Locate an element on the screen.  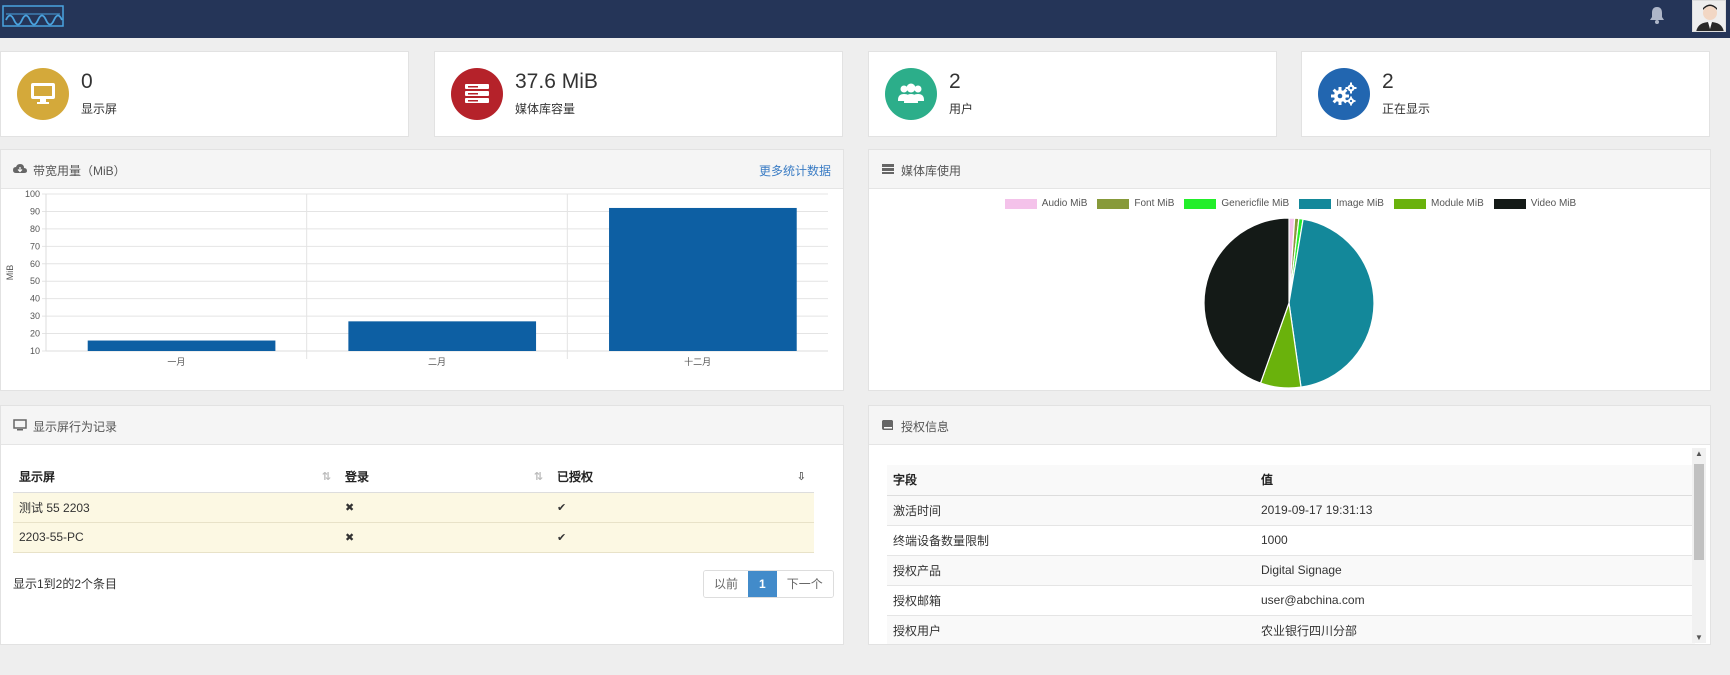
panel-title: 显示屏行为记录 is located at coordinates (75, 427).